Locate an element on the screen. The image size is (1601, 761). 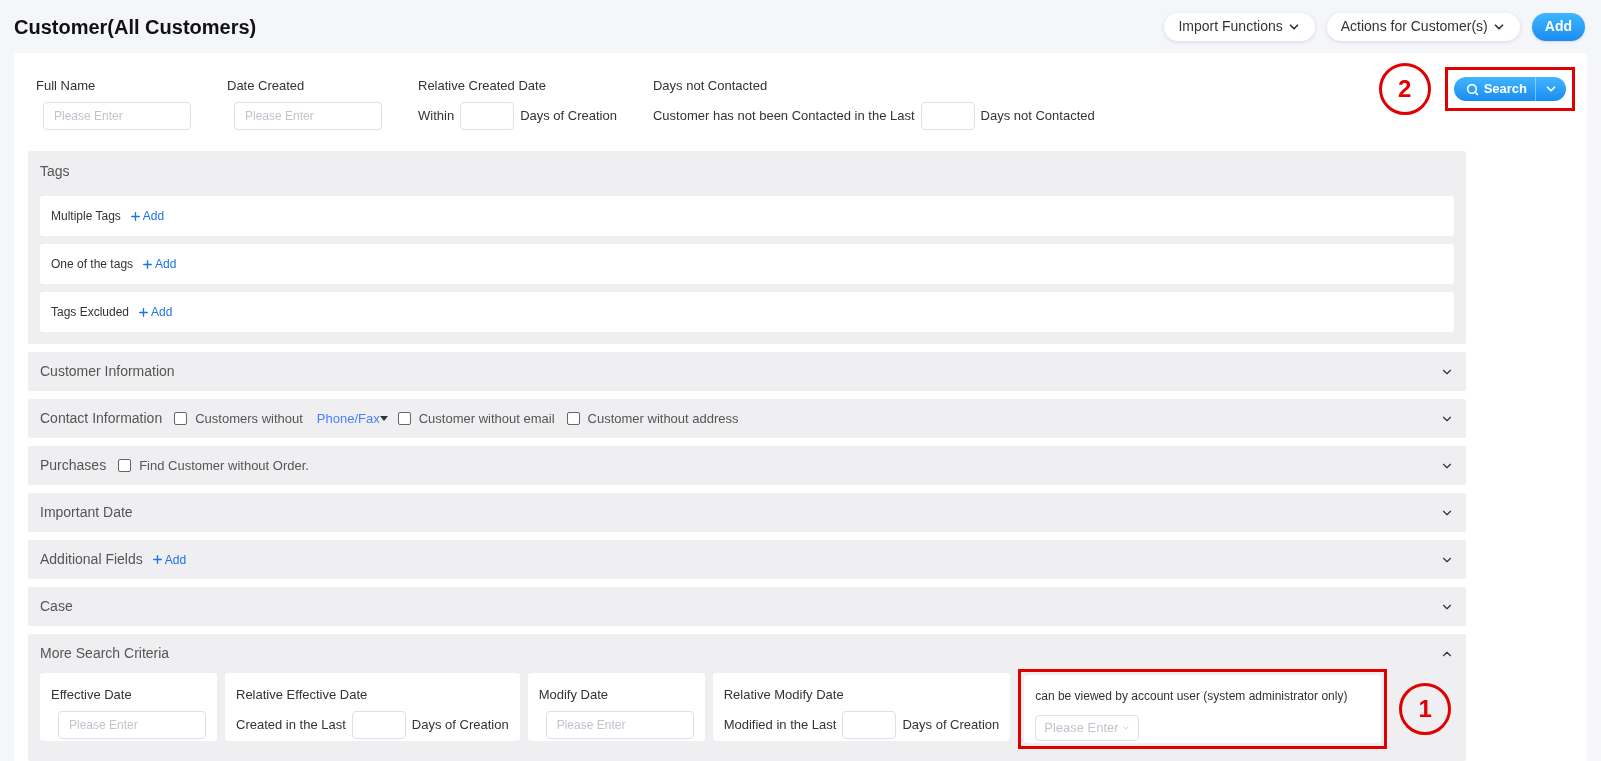
field-label: can be viewed by account user (system administrator only) is located at coordinates (1192, 696).